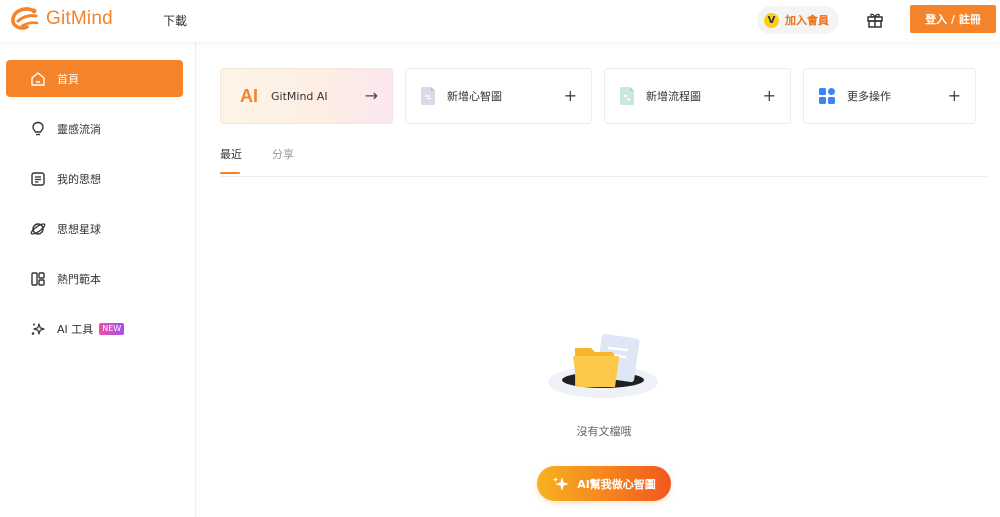  I want to click on lightbulb-icon, so click(38, 129).